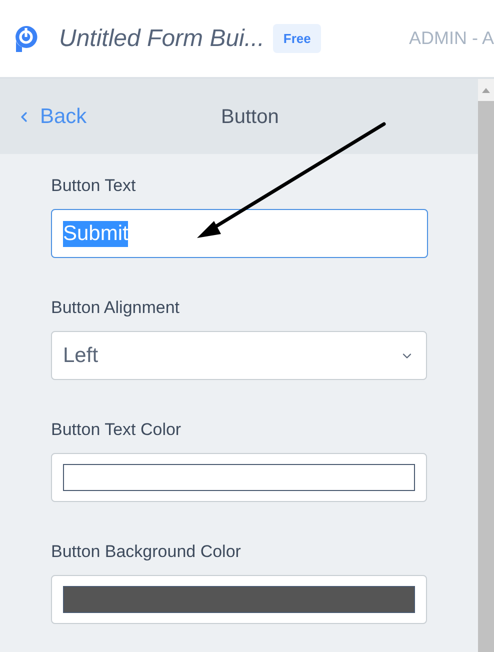  Describe the element at coordinates (95, 233) in the screenshot. I see `field-value: Submit` at that location.